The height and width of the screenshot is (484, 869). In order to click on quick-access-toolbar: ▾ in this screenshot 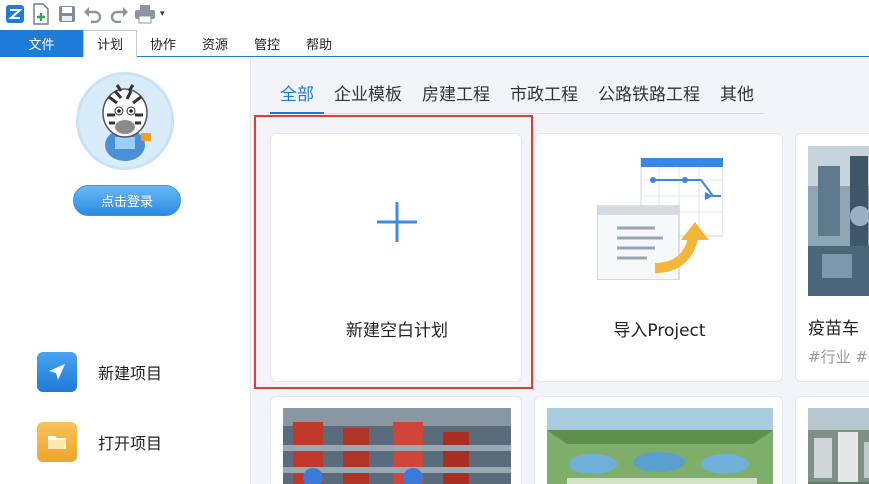, I will do `click(434, 14)`.